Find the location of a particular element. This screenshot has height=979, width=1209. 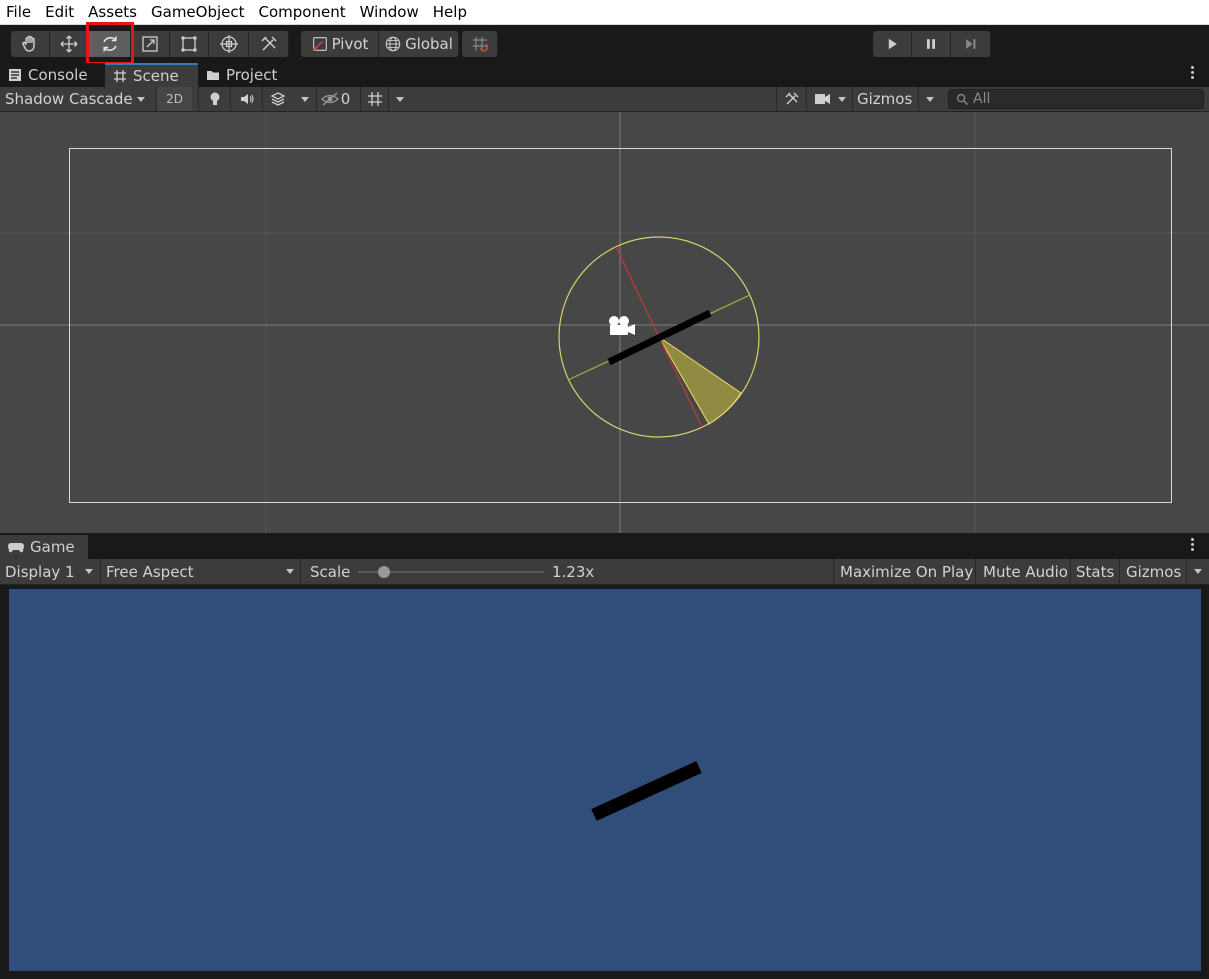

search-placeholder: All is located at coordinates (982, 99).